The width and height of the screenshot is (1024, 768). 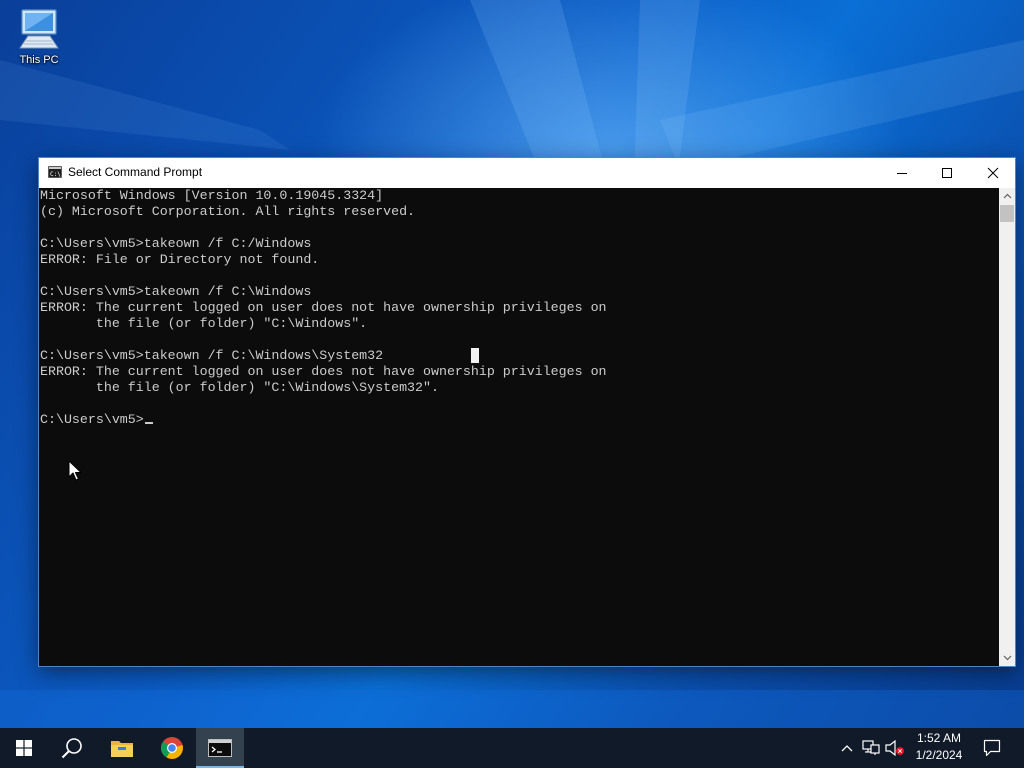 What do you see at coordinates (92, 419) in the screenshot?
I see `console-line: C:\Users\vm5>` at bounding box center [92, 419].